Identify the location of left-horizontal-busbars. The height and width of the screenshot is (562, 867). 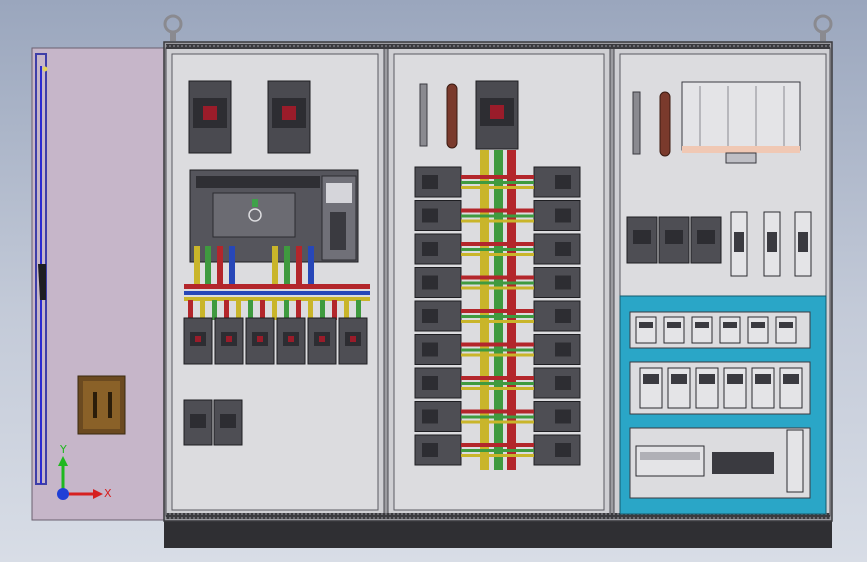
(277, 292).